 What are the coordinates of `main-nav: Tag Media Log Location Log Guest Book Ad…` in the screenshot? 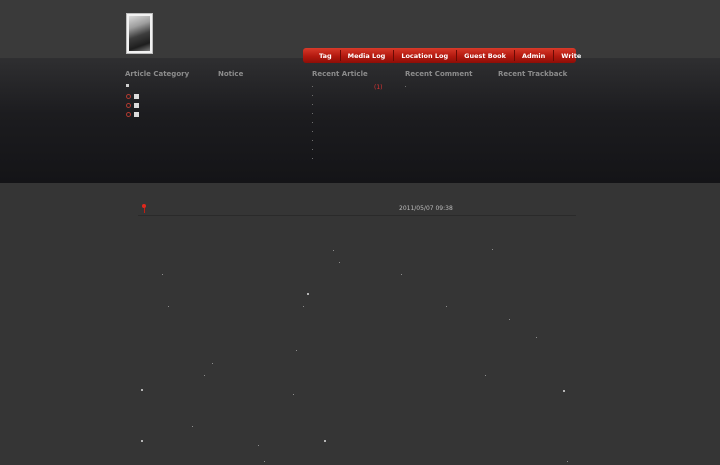 It's located at (442, 55).